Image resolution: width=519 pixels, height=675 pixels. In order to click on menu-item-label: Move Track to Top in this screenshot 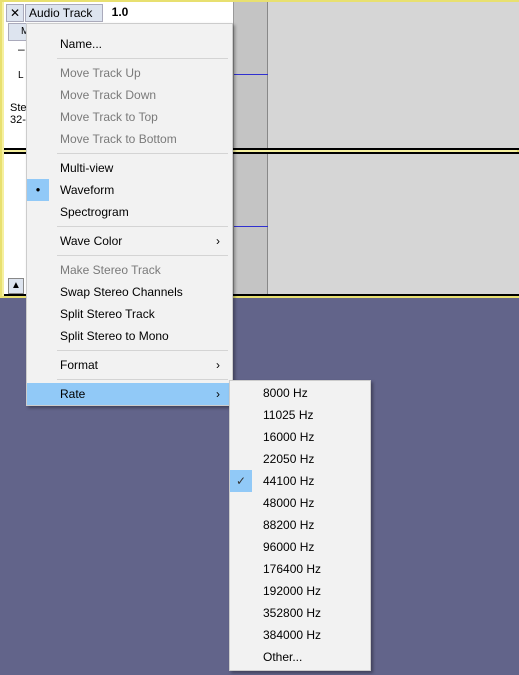, I will do `click(109, 117)`.